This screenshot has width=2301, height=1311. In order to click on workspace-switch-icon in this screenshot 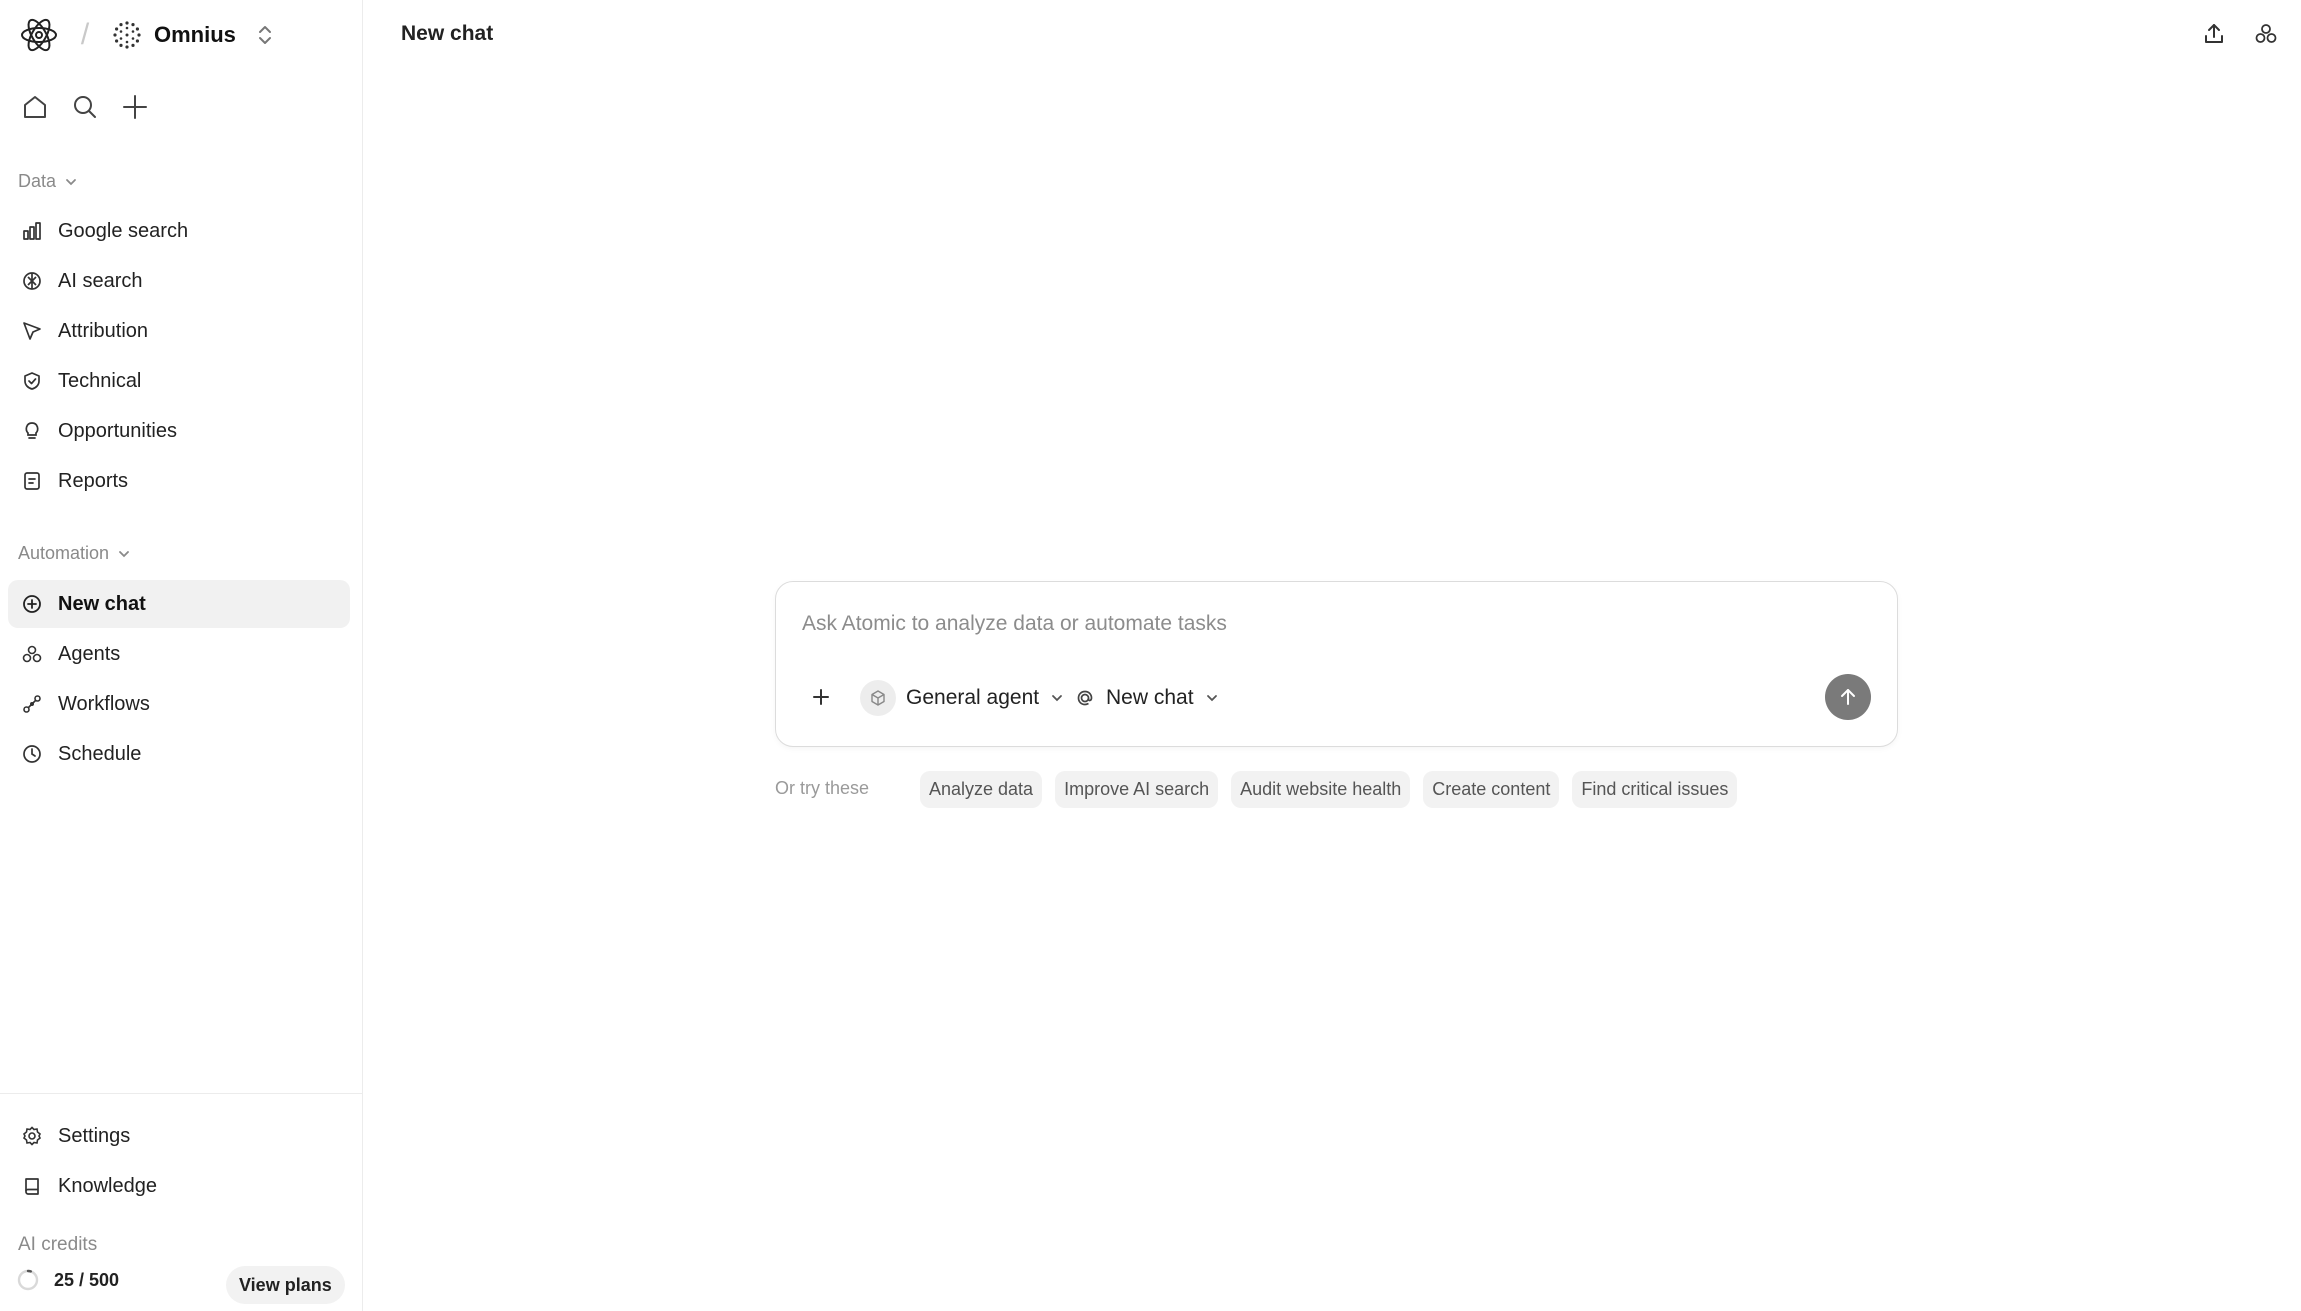, I will do `click(265, 35)`.